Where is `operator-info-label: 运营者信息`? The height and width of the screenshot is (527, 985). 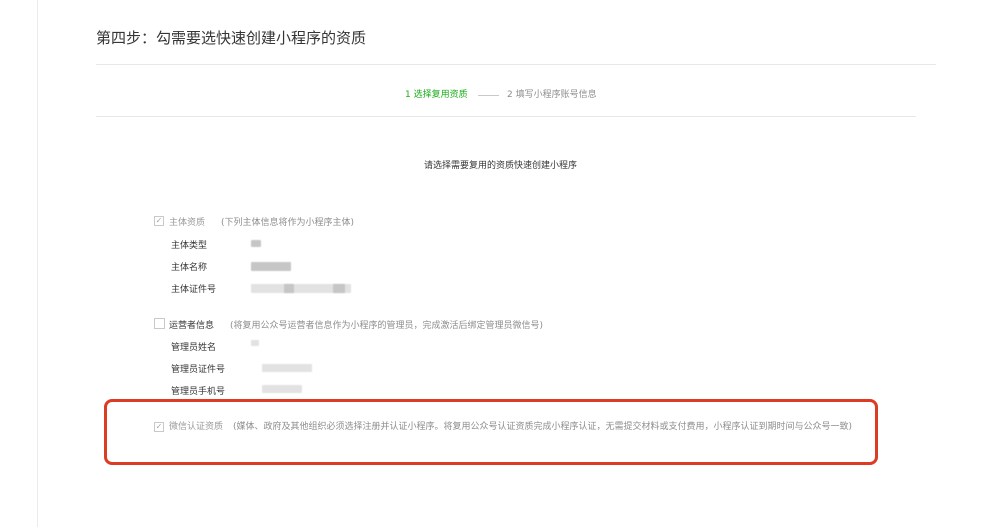
operator-info-label: 运营者信息 is located at coordinates (192, 326).